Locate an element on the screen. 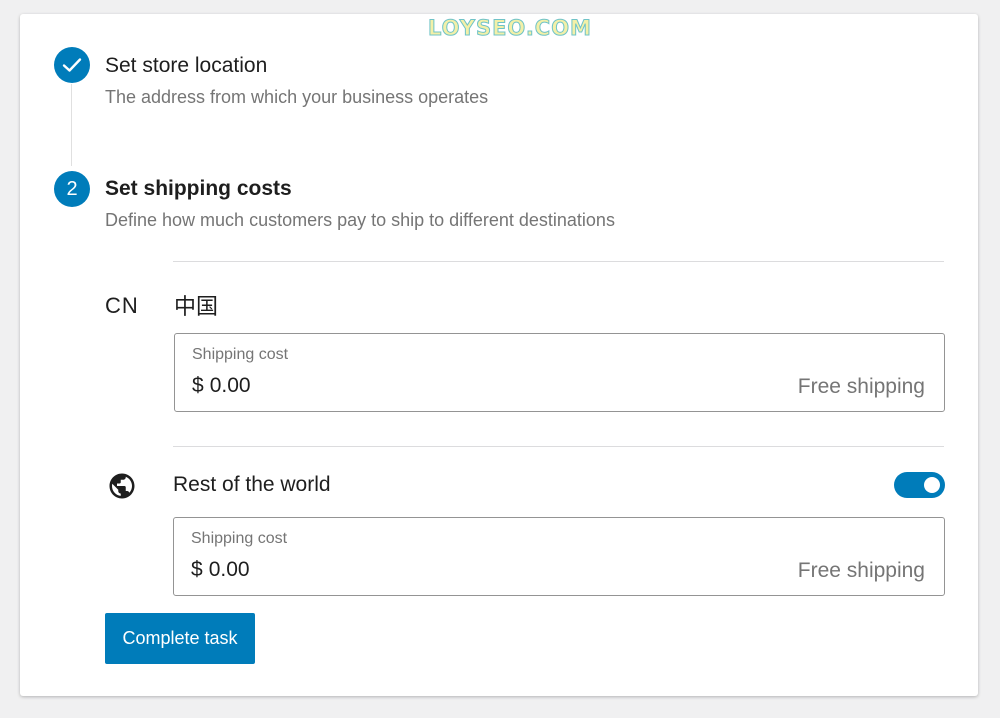 The height and width of the screenshot is (718, 1000). globe-icon is located at coordinates (122, 486).